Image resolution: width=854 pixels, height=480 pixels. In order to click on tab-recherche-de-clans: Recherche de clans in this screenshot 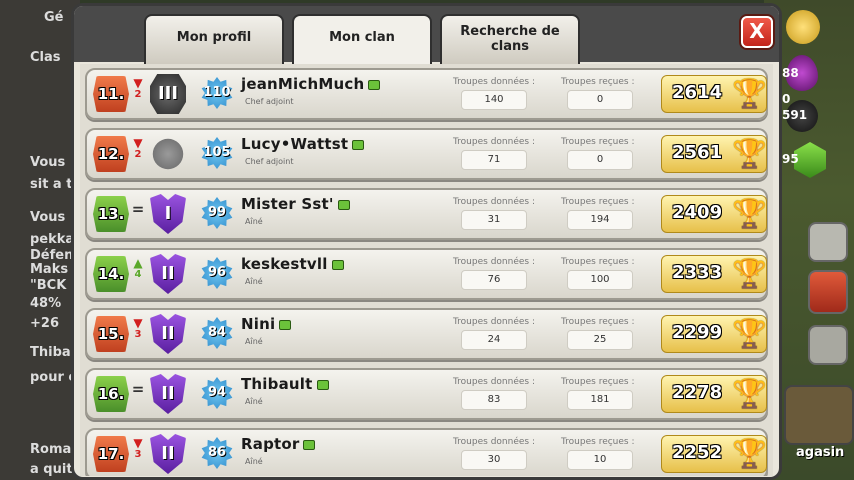, I will do `click(510, 39)`.